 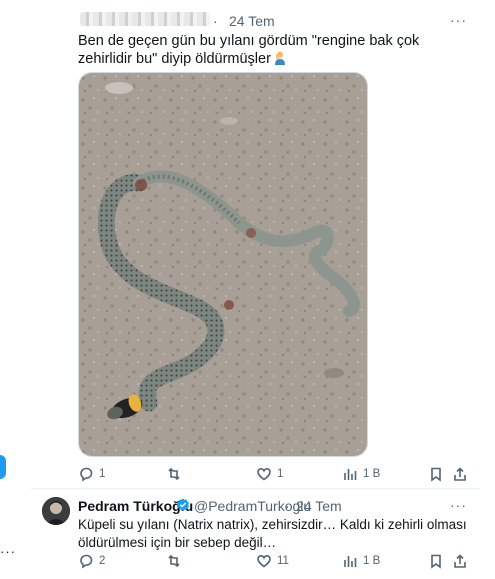 What do you see at coordinates (252, 506) in the screenshot?
I see `author-handle: @PedramTurkoglu` at bounding box center [252, 506].